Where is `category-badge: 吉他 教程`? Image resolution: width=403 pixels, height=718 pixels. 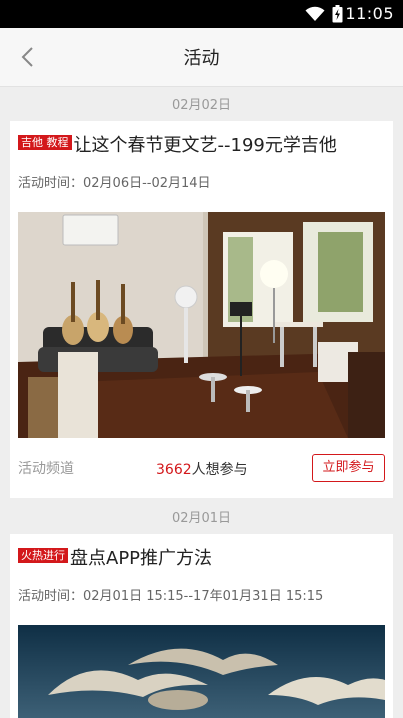
category-badge: 吉他 教程 is located at coordinates (45, 142).